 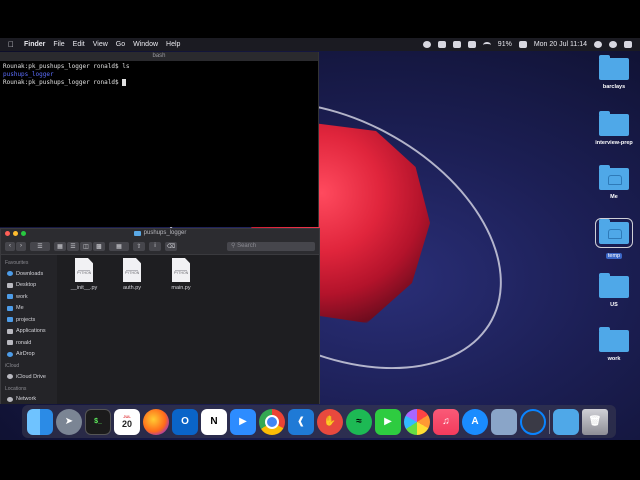 I want to click on pushbullet-icon: ✋, so click(x=330, y=421).